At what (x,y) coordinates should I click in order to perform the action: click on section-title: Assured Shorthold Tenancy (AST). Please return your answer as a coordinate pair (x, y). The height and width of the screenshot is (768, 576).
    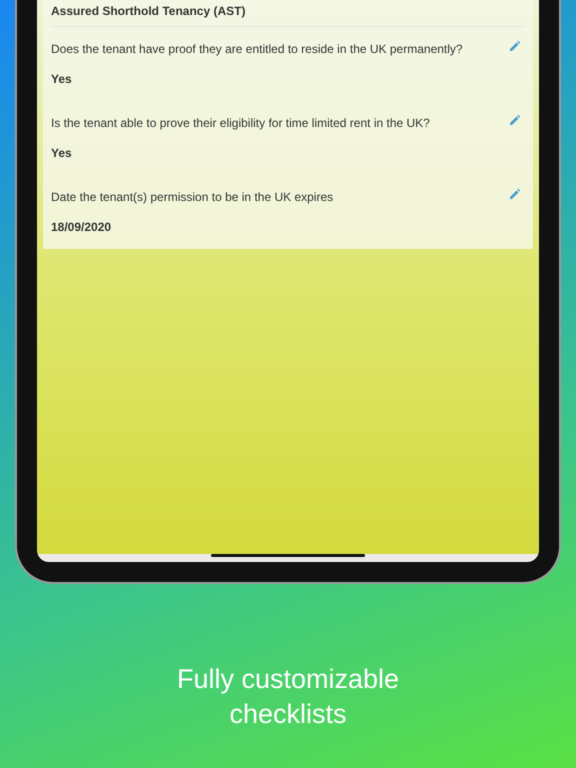
    Looking at the image, I should click on (288, 13).